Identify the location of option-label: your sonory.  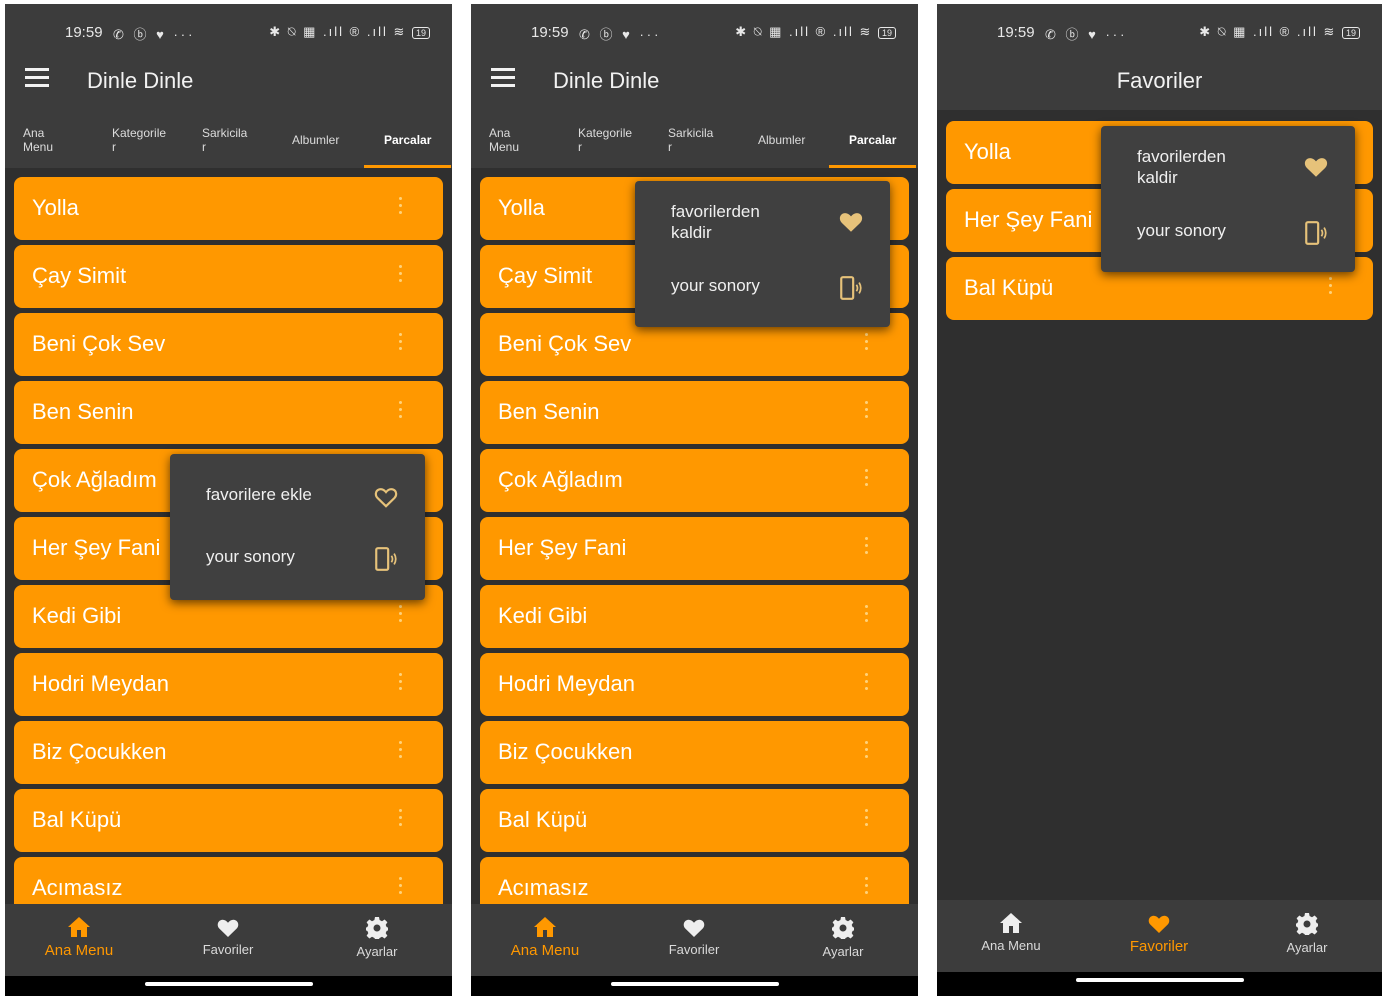
(715, 285).